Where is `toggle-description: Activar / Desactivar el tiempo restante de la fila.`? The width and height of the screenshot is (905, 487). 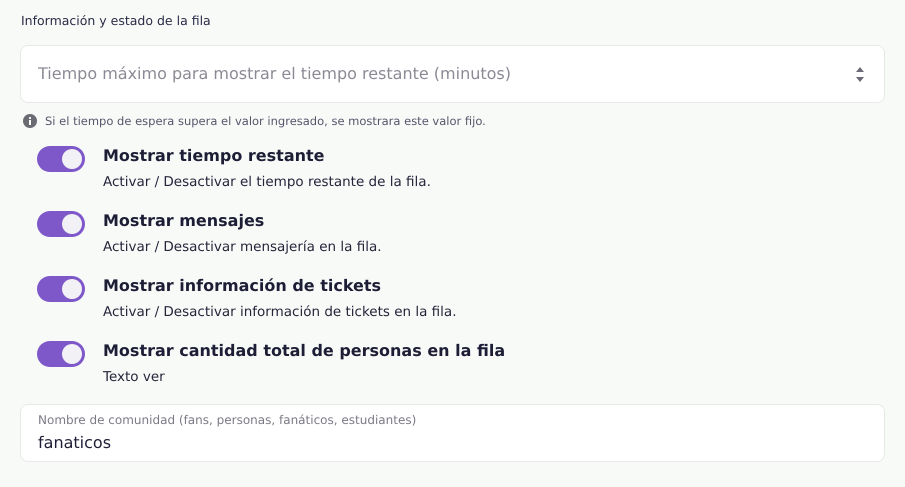
toggle-description: Activar / Desactivar el tiempo restante de la fila. is located at coordinates (267, 182).